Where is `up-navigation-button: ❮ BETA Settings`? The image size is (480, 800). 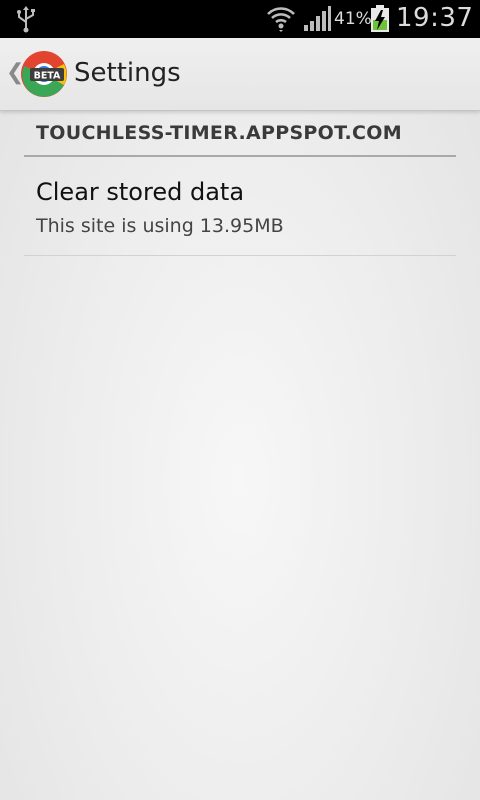
up-navigation-button: ❮ BETA Settings is located at coordinates (95, 74).